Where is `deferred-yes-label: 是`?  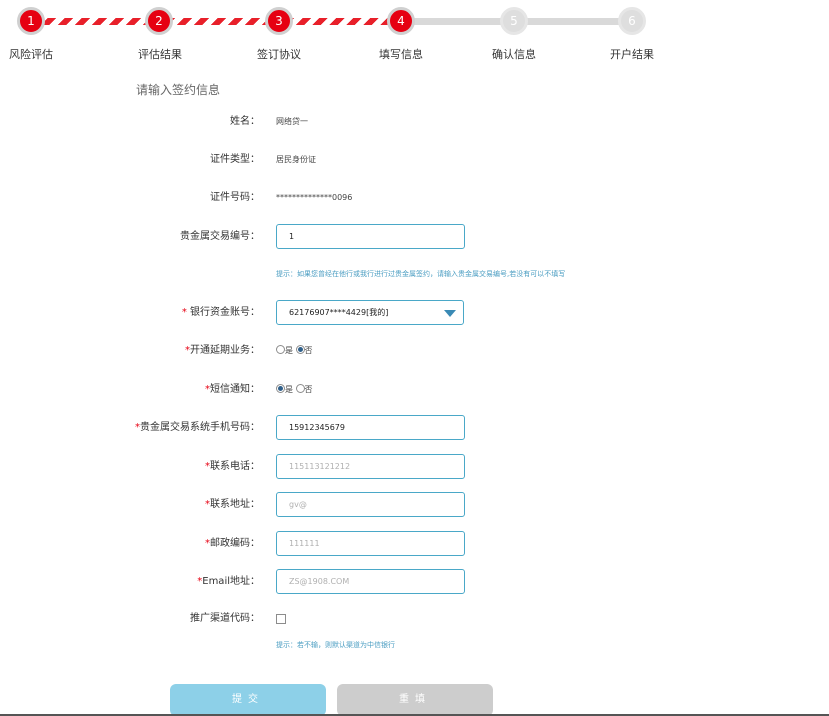 deferred-yes-label: 是 is located at coordinates (289, 350).